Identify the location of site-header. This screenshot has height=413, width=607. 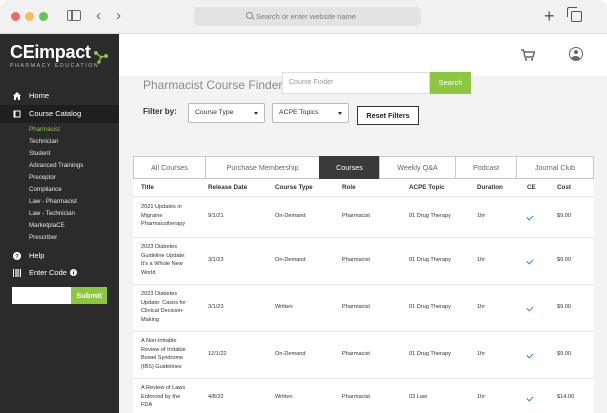
(363, 55).